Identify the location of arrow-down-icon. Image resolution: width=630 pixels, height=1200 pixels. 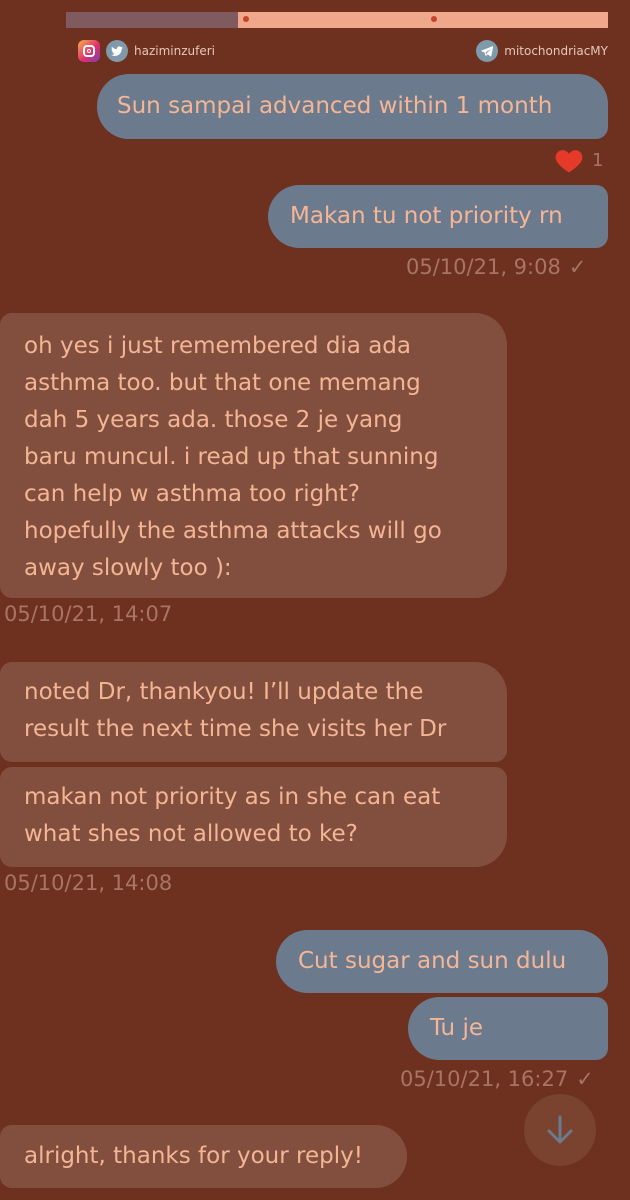
(560, 1129).